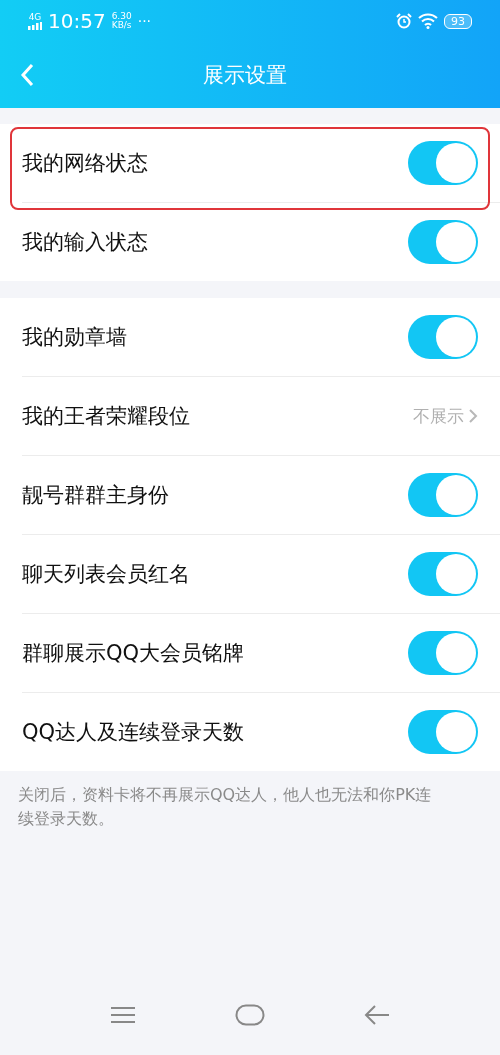 The height and width of the screenshot is (1055, 500). Describe the element at coordinates (96, 495) in the screenshot. I see `setting-label: 靓号群群主身份` at that location.